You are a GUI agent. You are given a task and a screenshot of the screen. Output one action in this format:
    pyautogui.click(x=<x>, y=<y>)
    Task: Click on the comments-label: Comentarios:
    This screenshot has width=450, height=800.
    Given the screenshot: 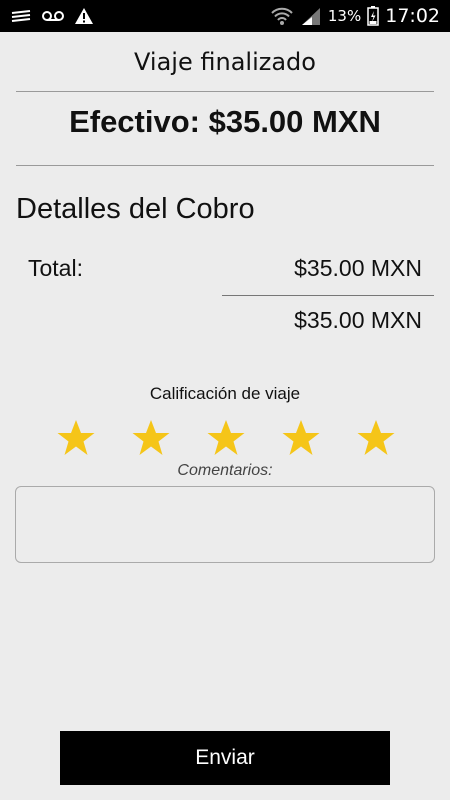 What is the action you would take?
    pyautogui.click(x=225, y=470)
    